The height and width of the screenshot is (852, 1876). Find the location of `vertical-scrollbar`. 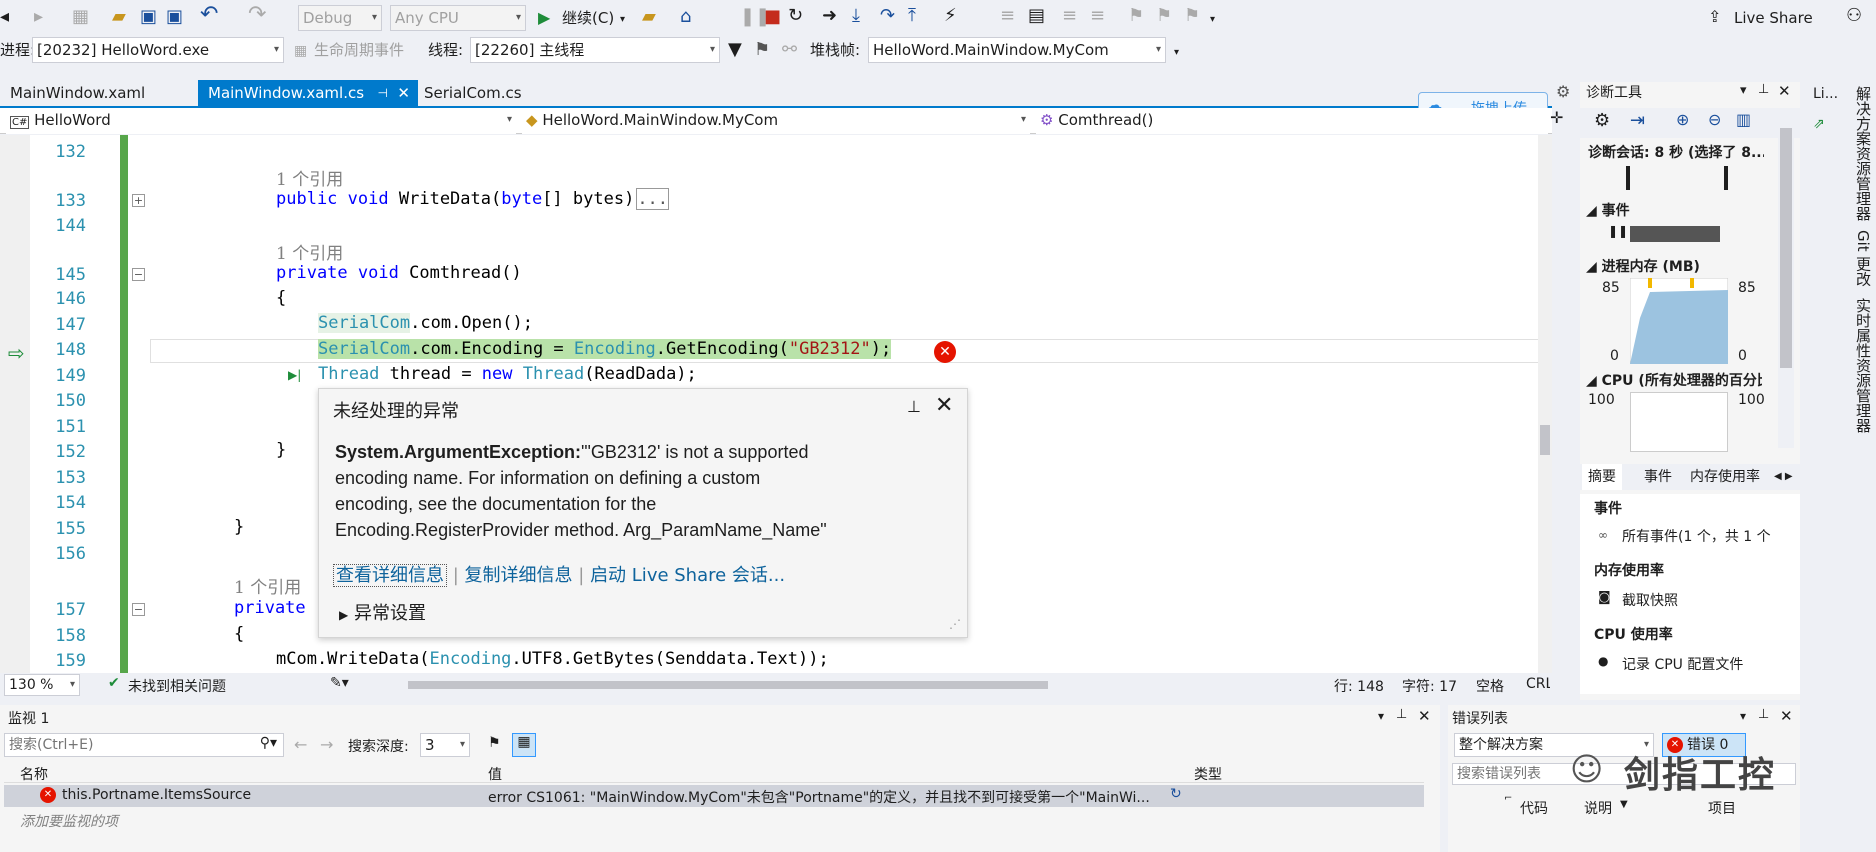

vertical-scrollbar is located at coordinates (1545, 404).